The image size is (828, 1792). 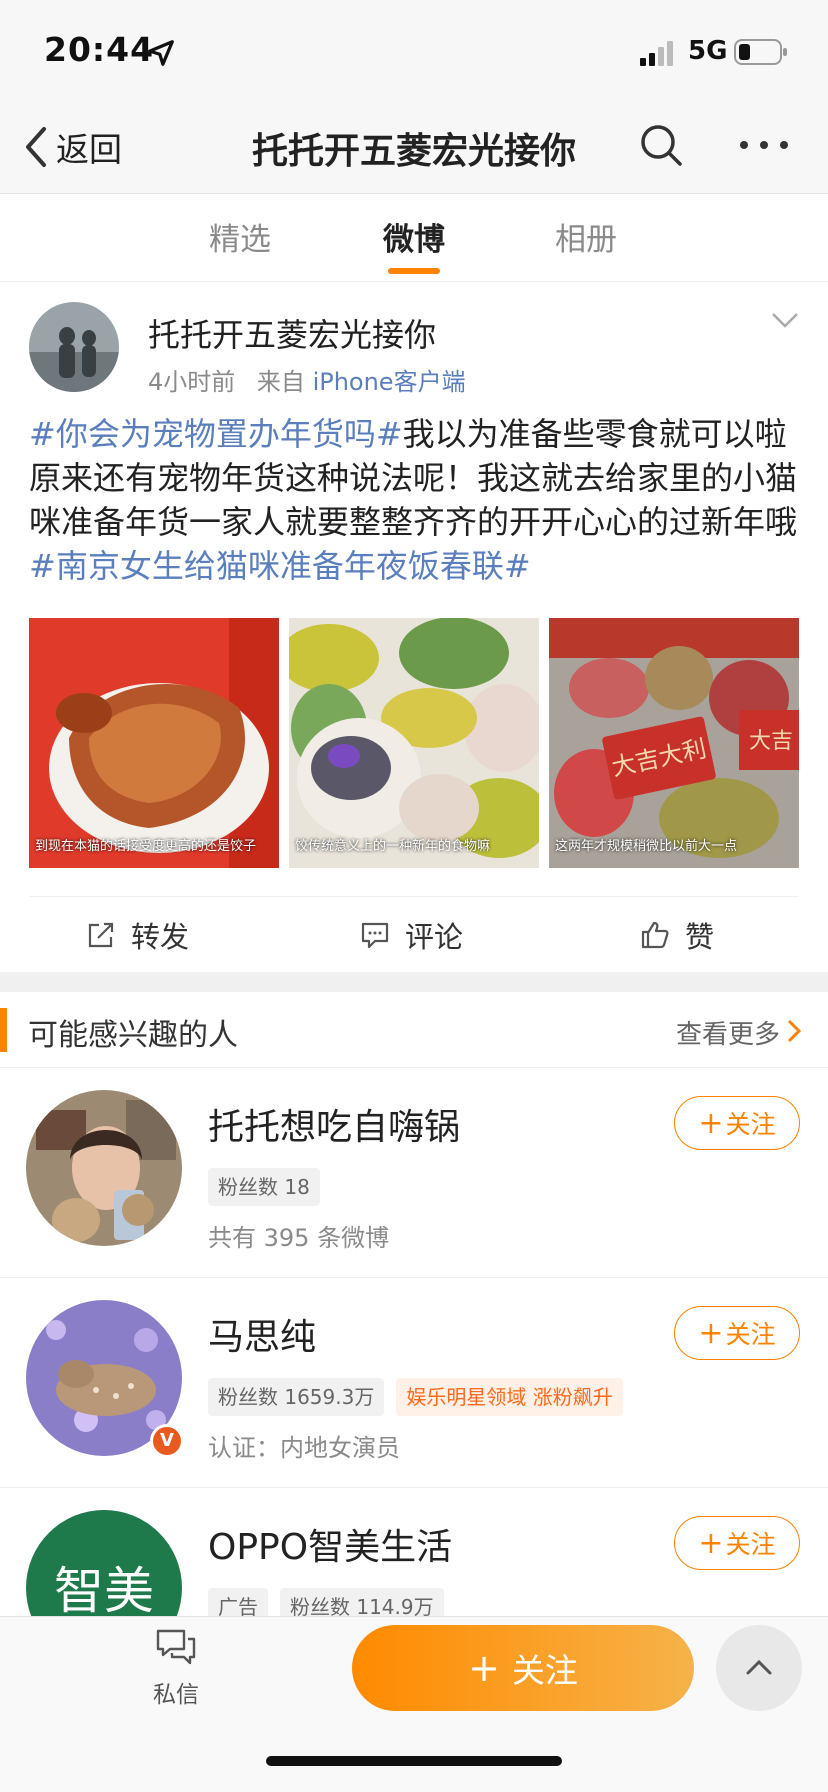 I want to click on comment-label: 评论, so click(x=434, y=937).